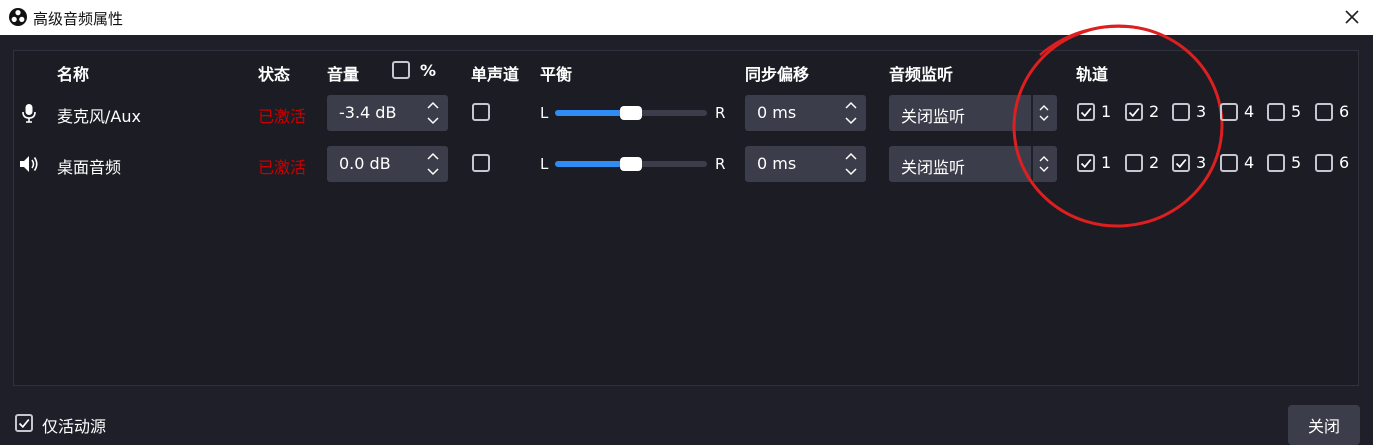 The width and height of the screenshot is (1373, 445). What do you see at coordinates (74, 426) in the screenshot?
I see `active-only-label: 仅活动源` at bounding box center [74, 426].